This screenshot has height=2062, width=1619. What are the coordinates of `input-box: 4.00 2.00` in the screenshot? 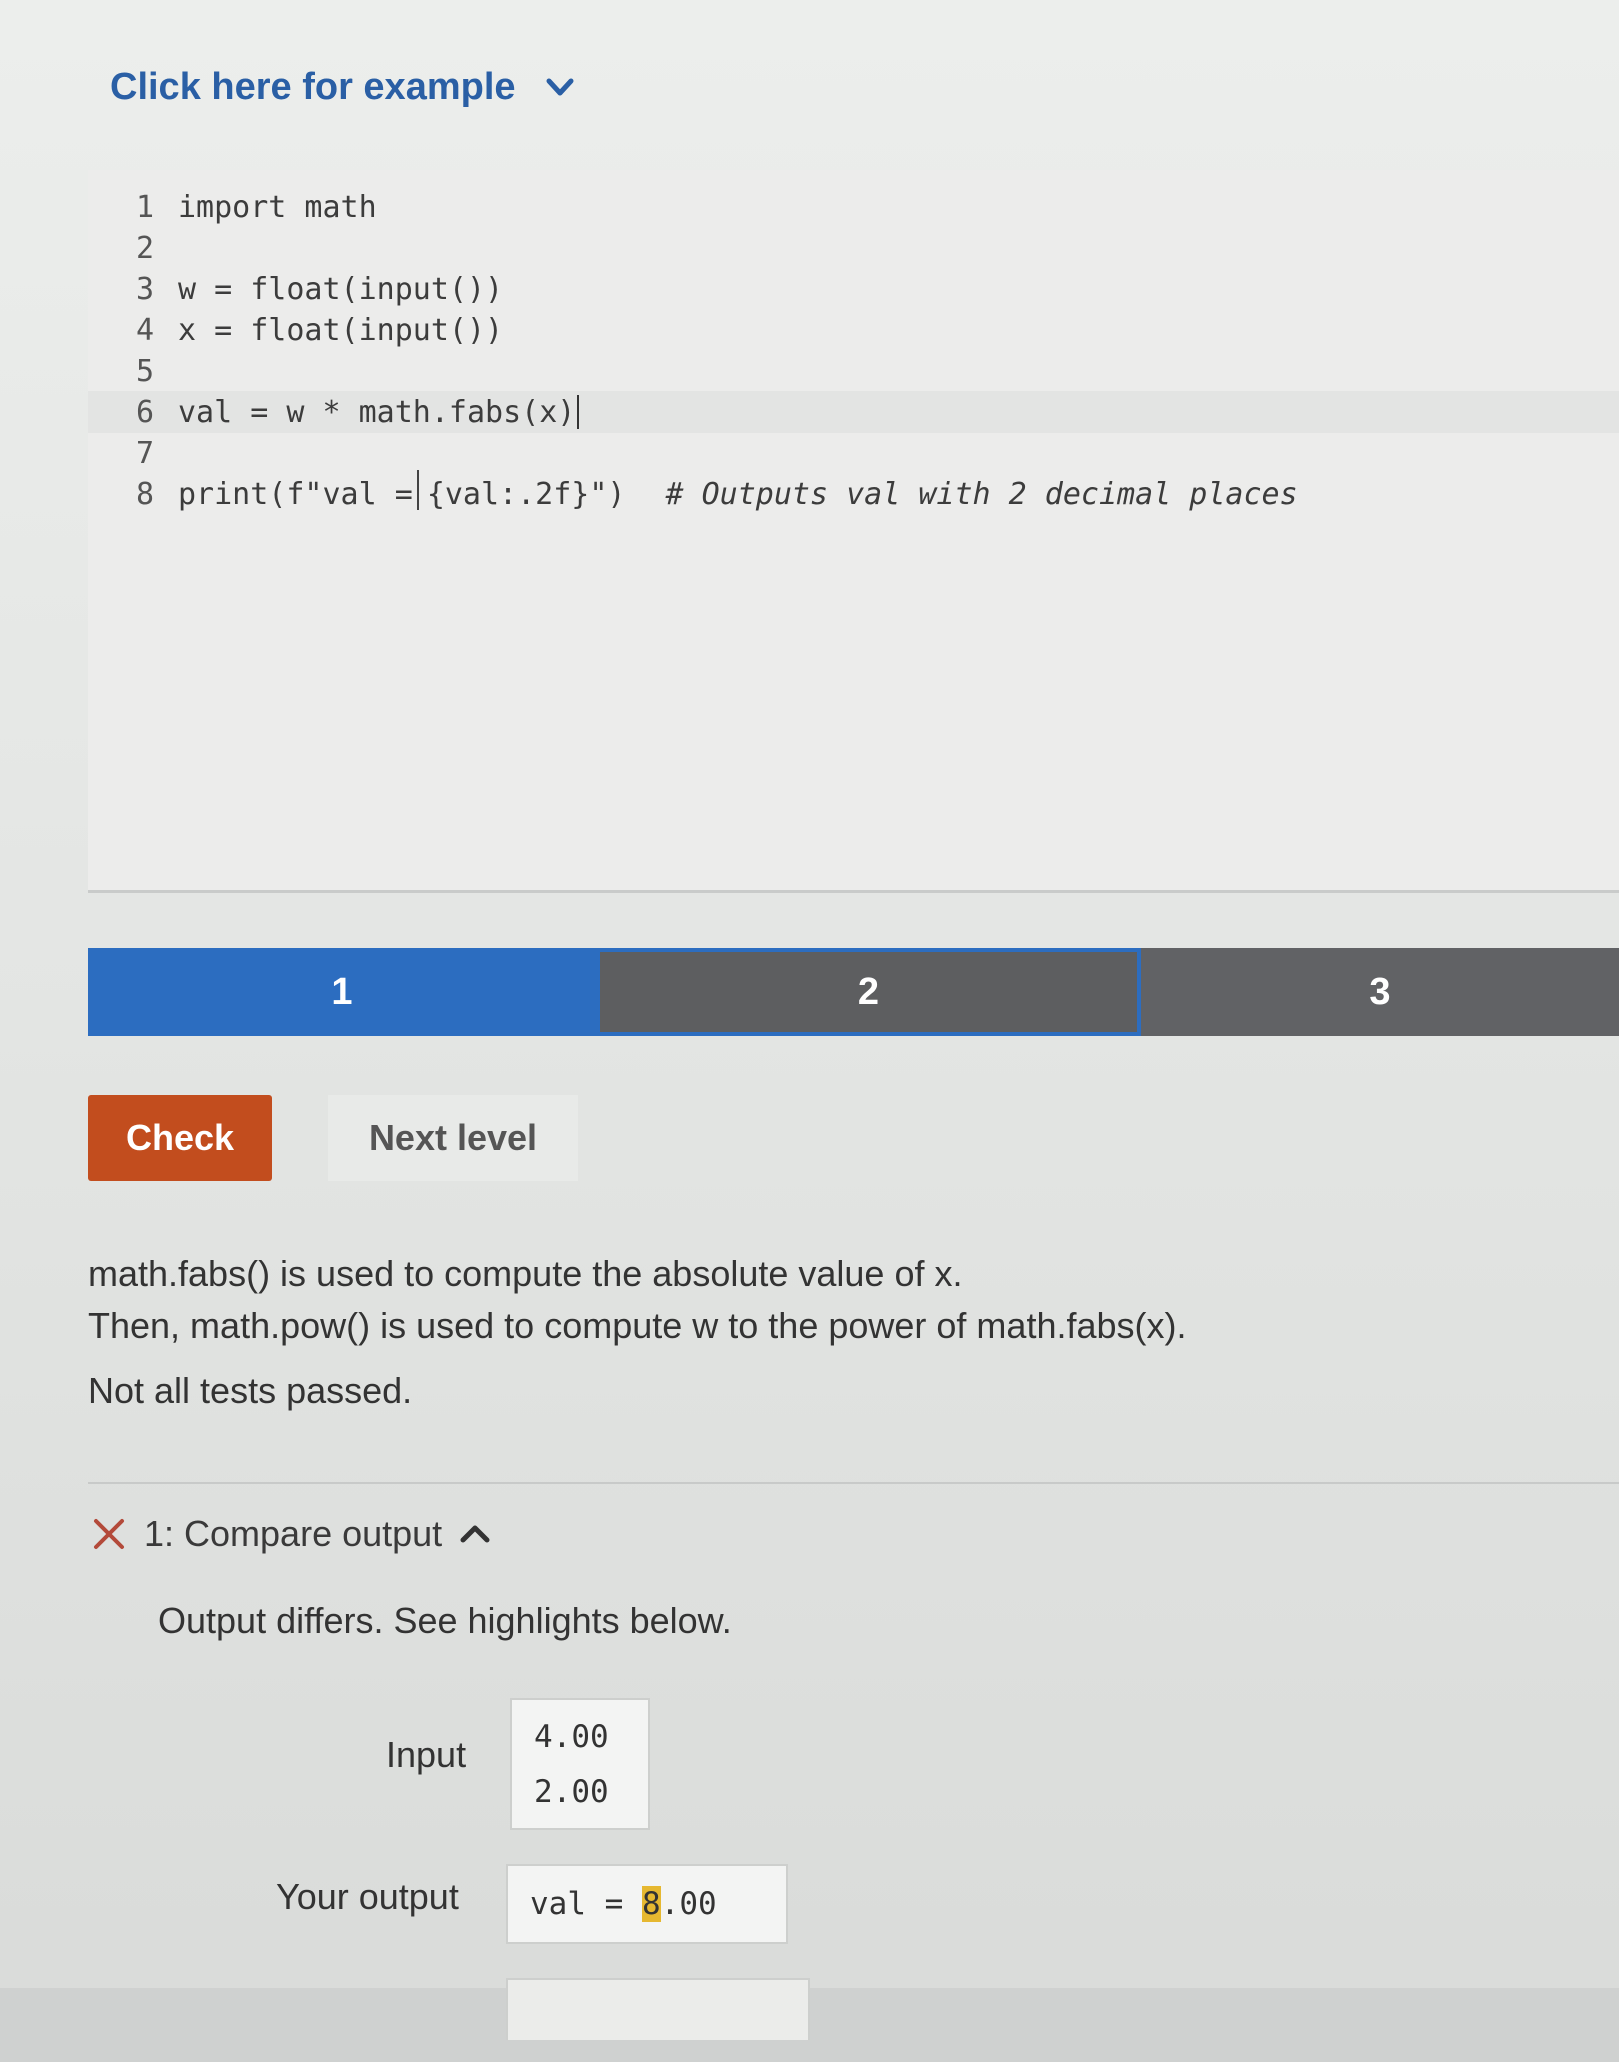 It's located at (580, 1764).